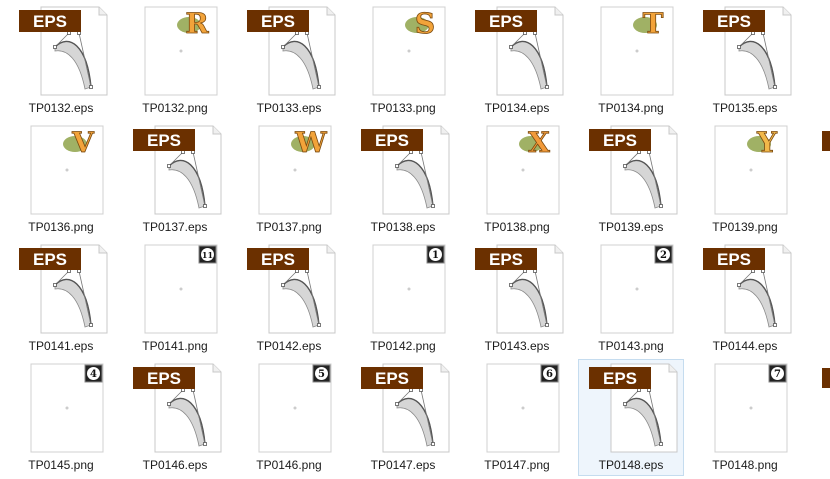 Image resolution: width=830 pixels, height=479 pixels. I want to click on file-name-label: TP0145.png, so click(61, 465).